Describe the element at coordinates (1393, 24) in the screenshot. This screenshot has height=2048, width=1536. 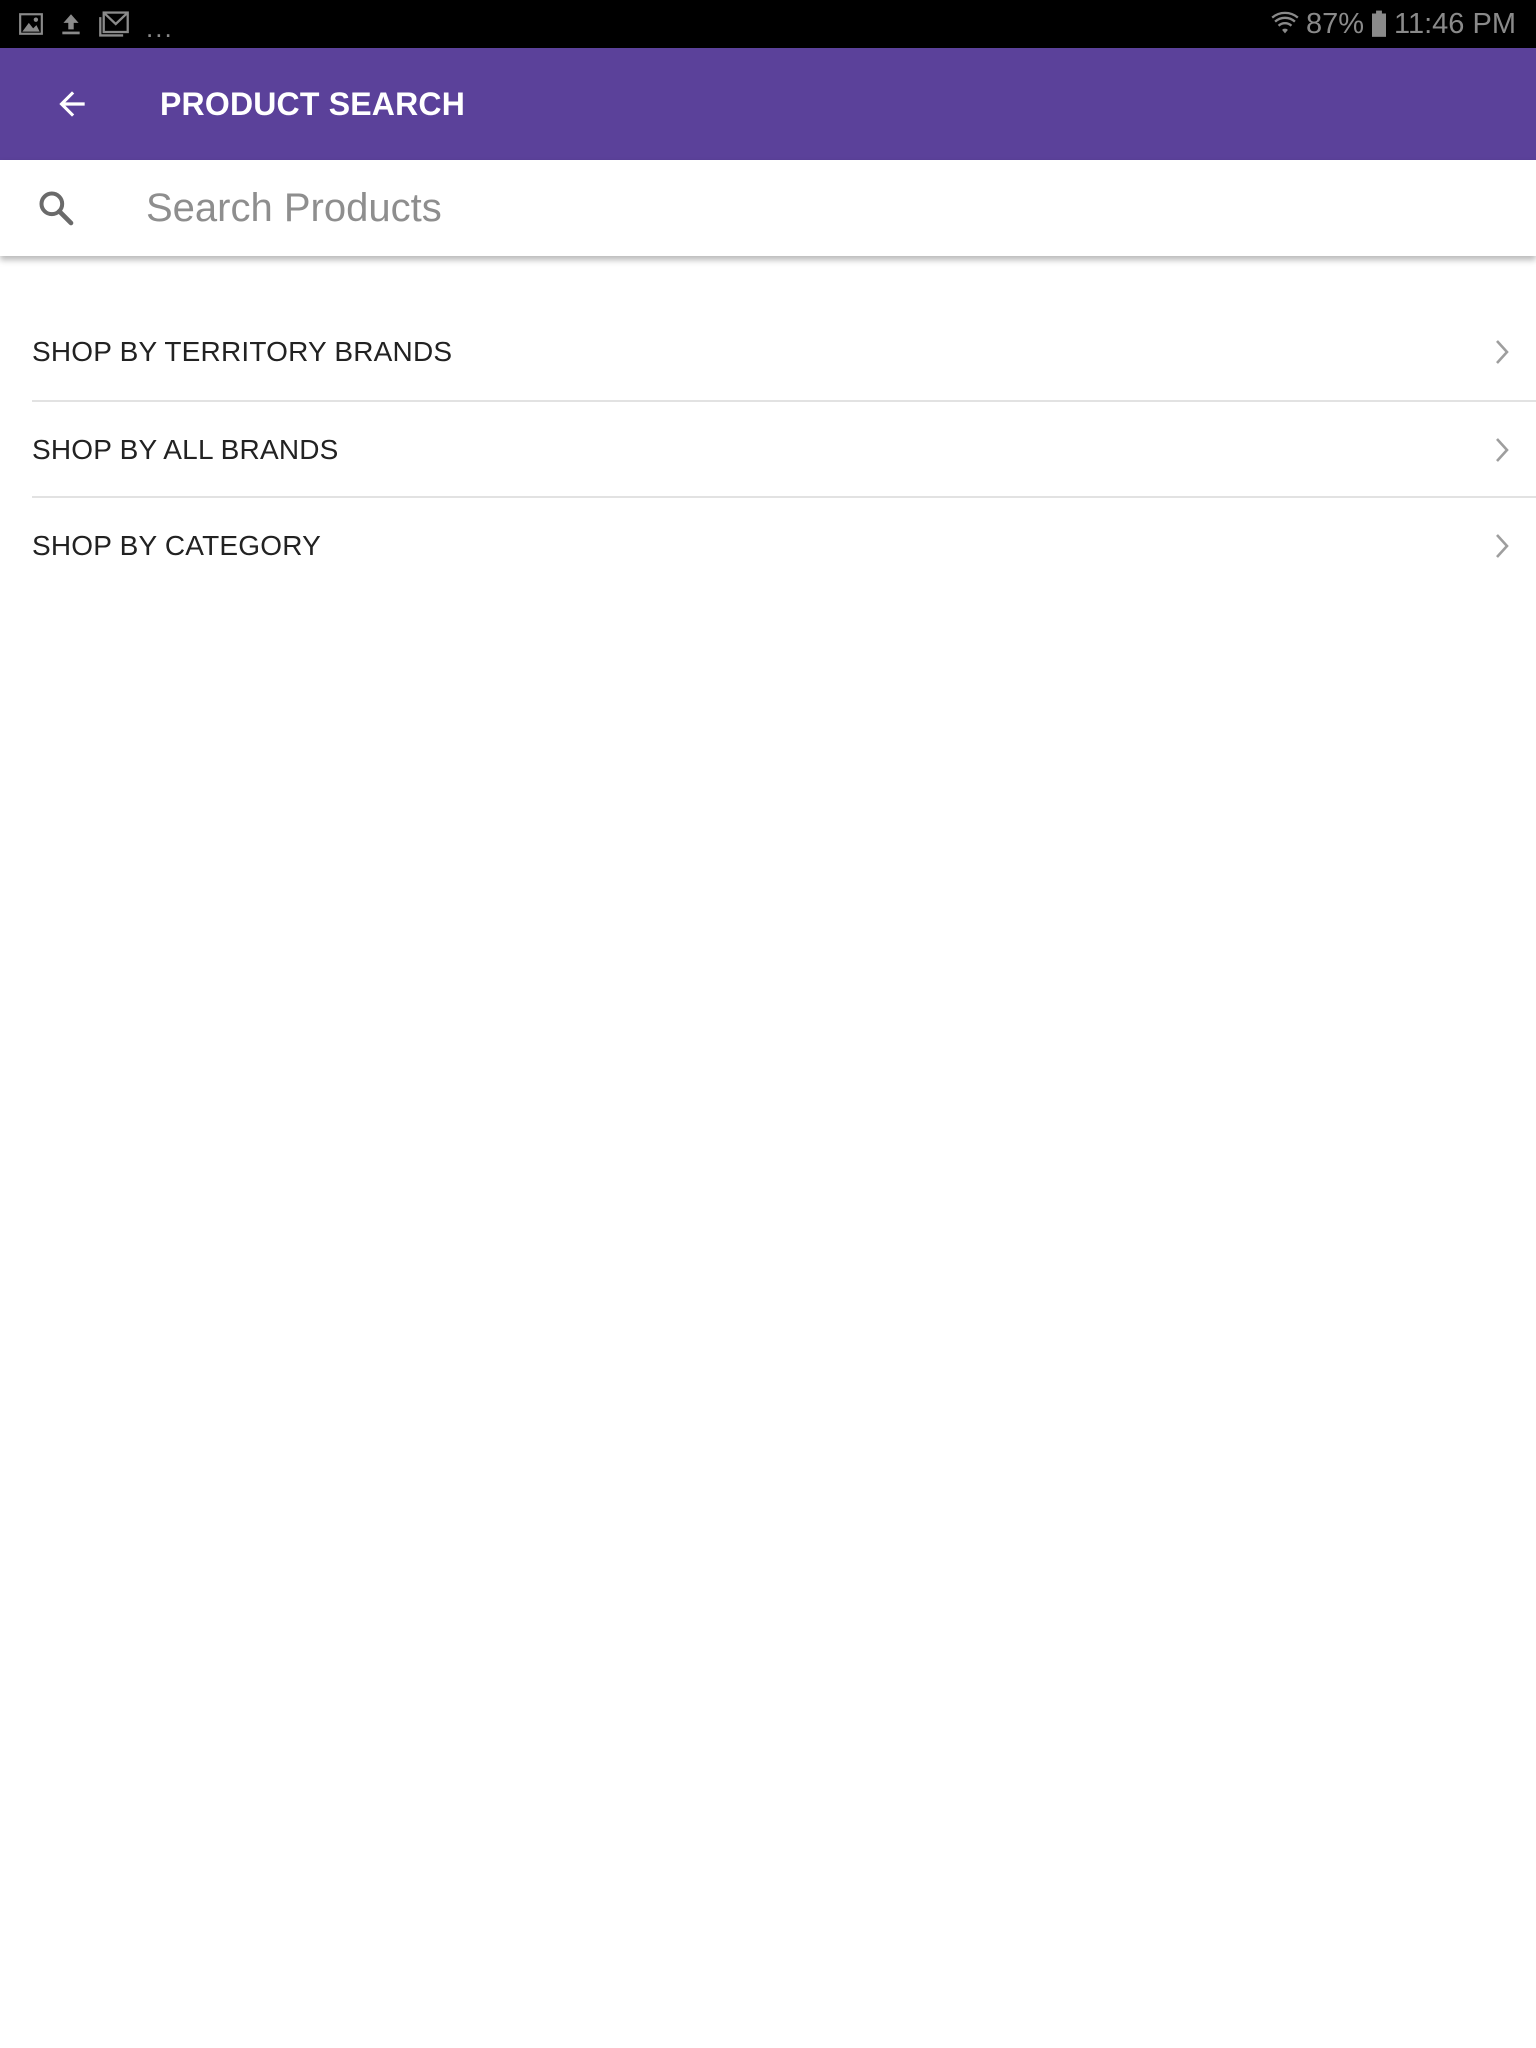
I see `system-status: 87% 11:46 PM` at that location.